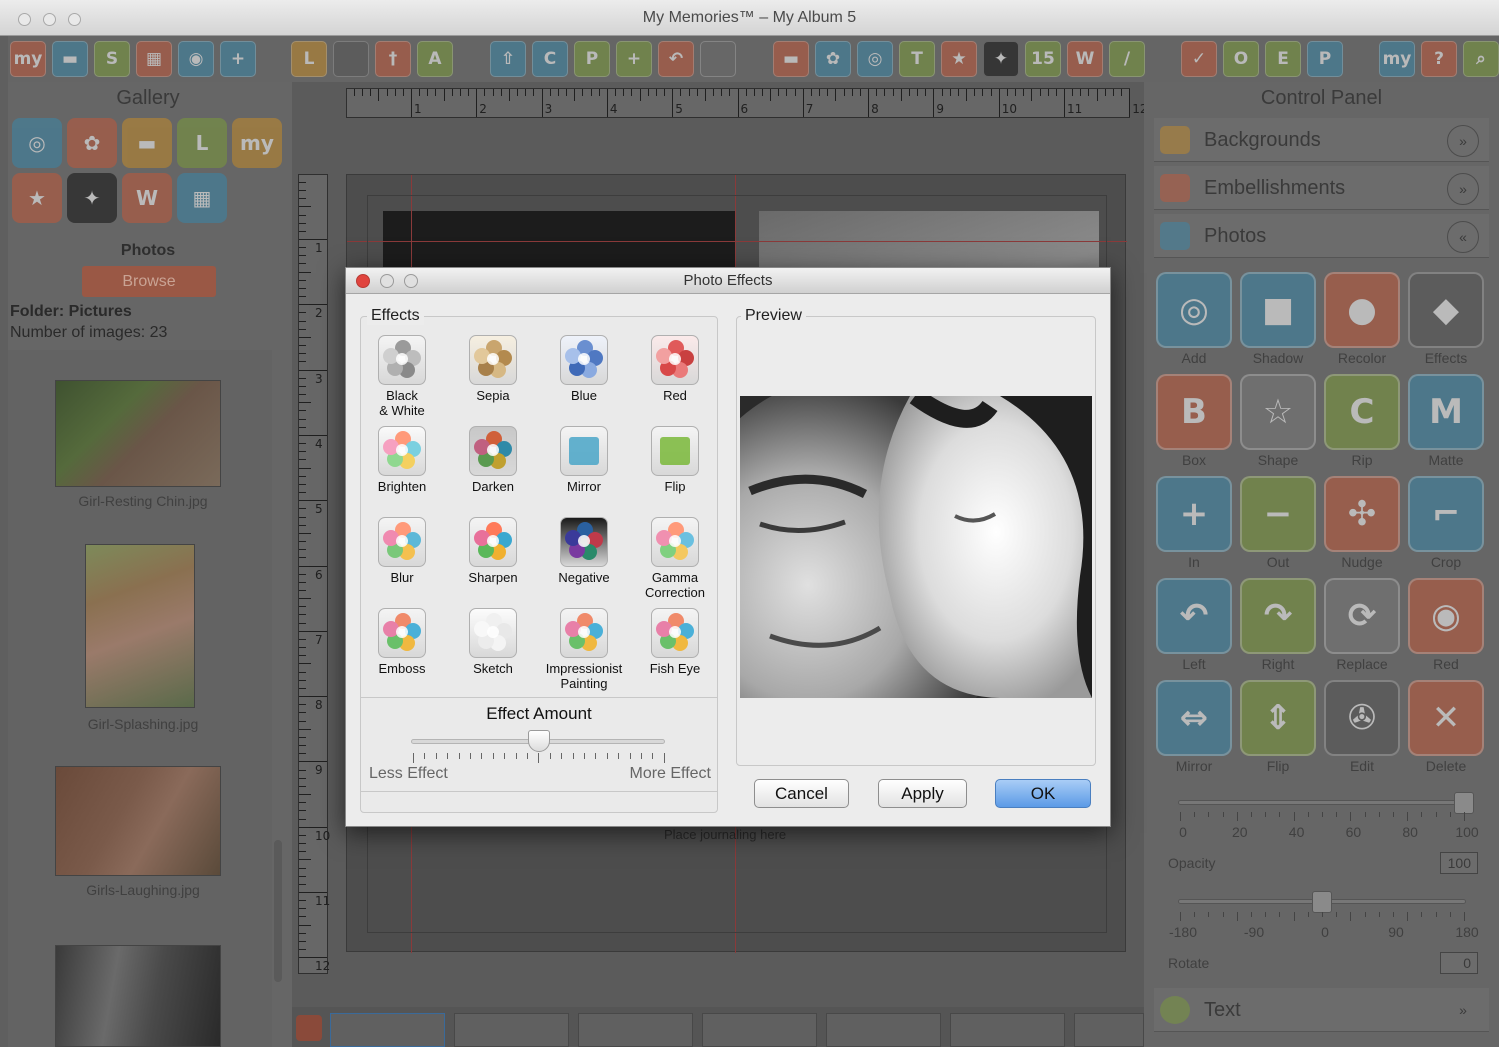 The width and height of the screenshot is (1499, 1047). I want to click on rotate-right-icon: ↷, so click(1278, 616).